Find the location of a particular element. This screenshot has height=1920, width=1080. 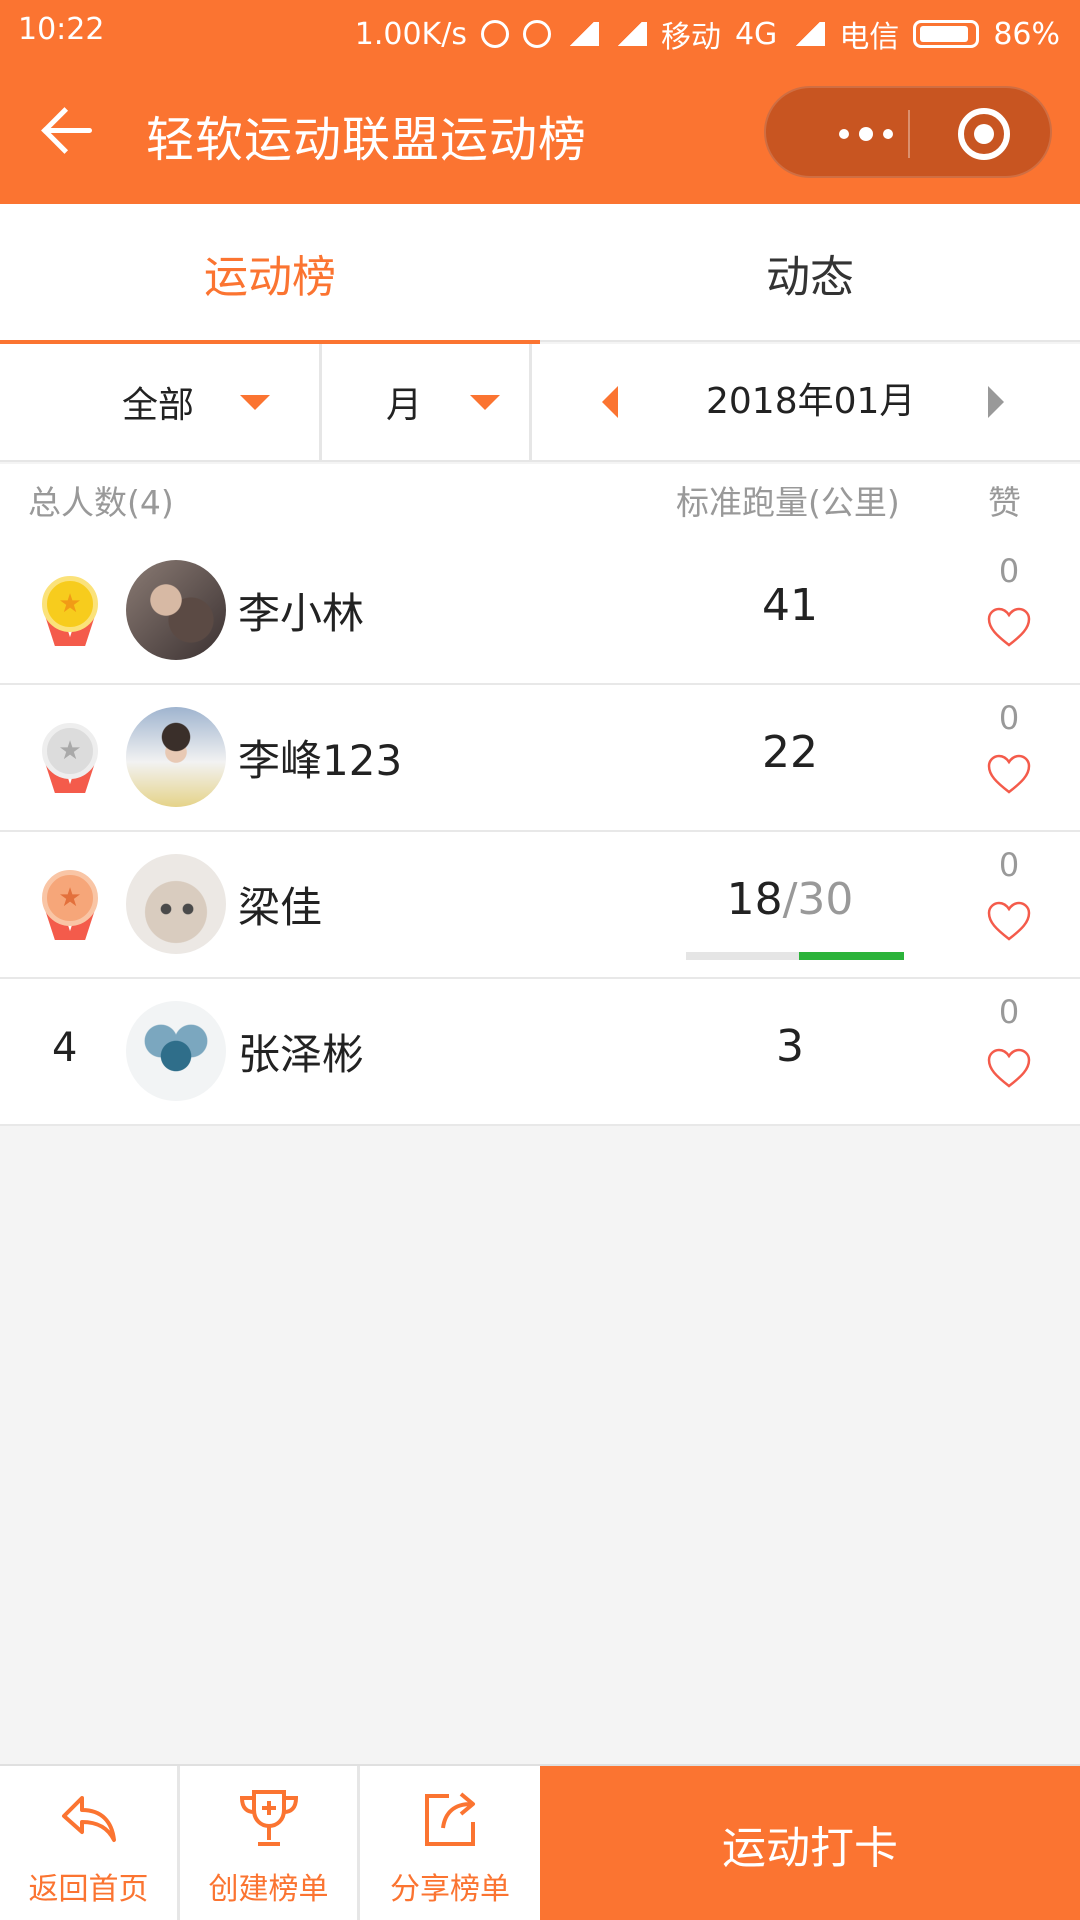

progress-fill is located at coordinates (851, 956).